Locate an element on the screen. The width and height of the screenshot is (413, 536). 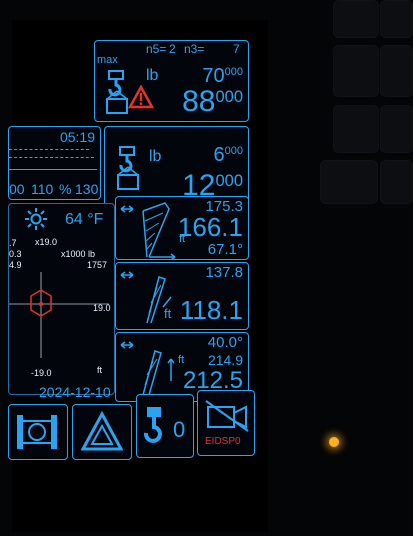
aux-max-load-main: 6 is located at coordinates (219, 155).